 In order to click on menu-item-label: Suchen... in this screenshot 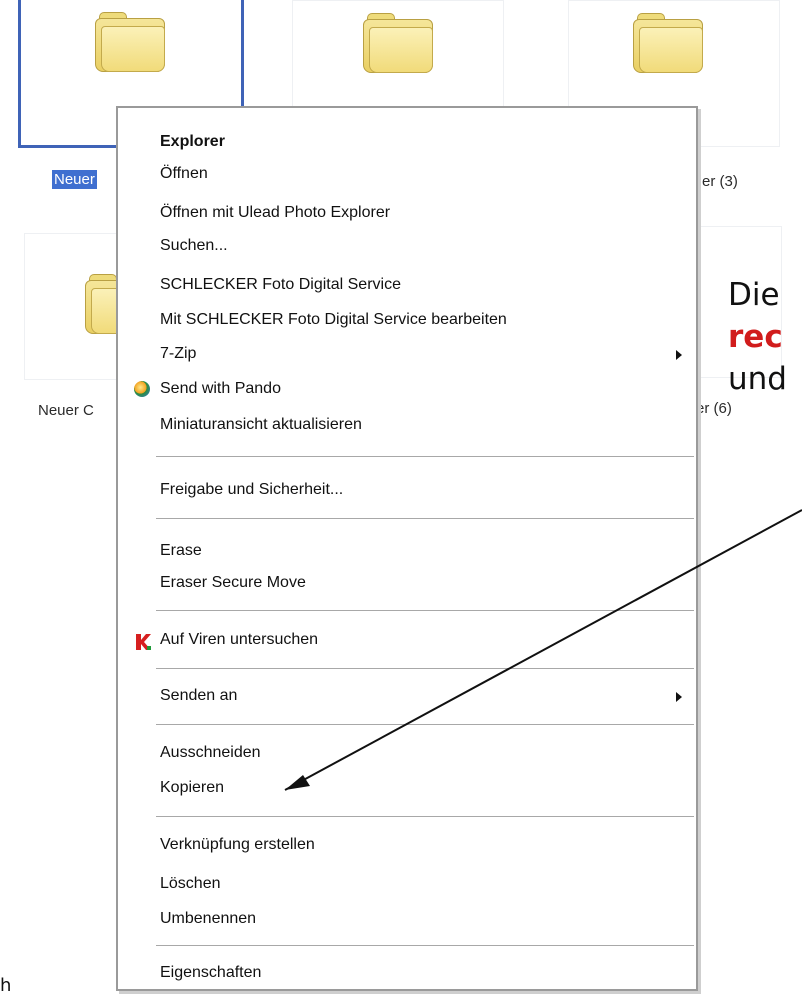, I will do `click(194, 245)`.